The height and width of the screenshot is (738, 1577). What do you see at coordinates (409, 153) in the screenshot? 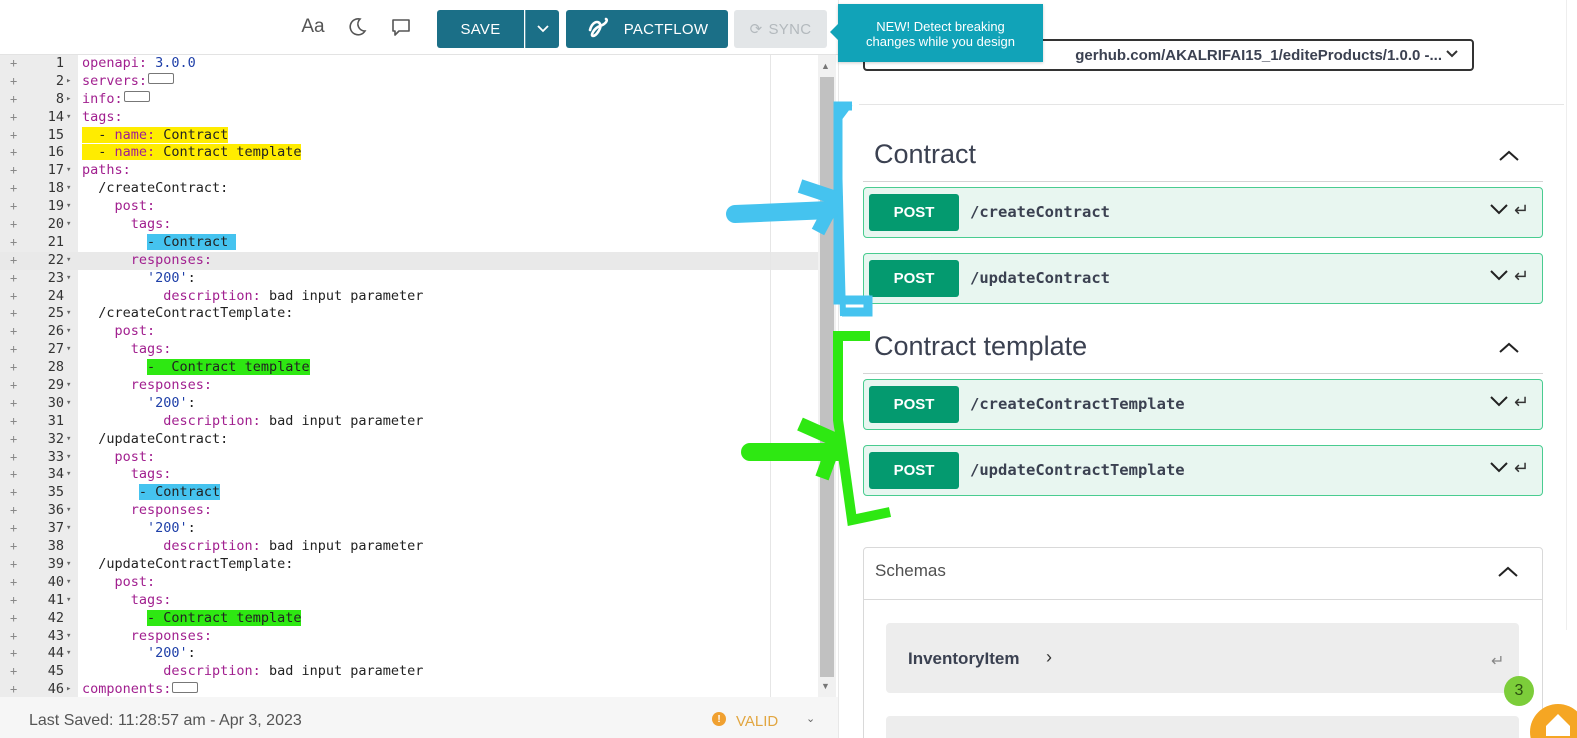
I see `code-line: +16 - name: Contract template` at bounding box center [409, 153].